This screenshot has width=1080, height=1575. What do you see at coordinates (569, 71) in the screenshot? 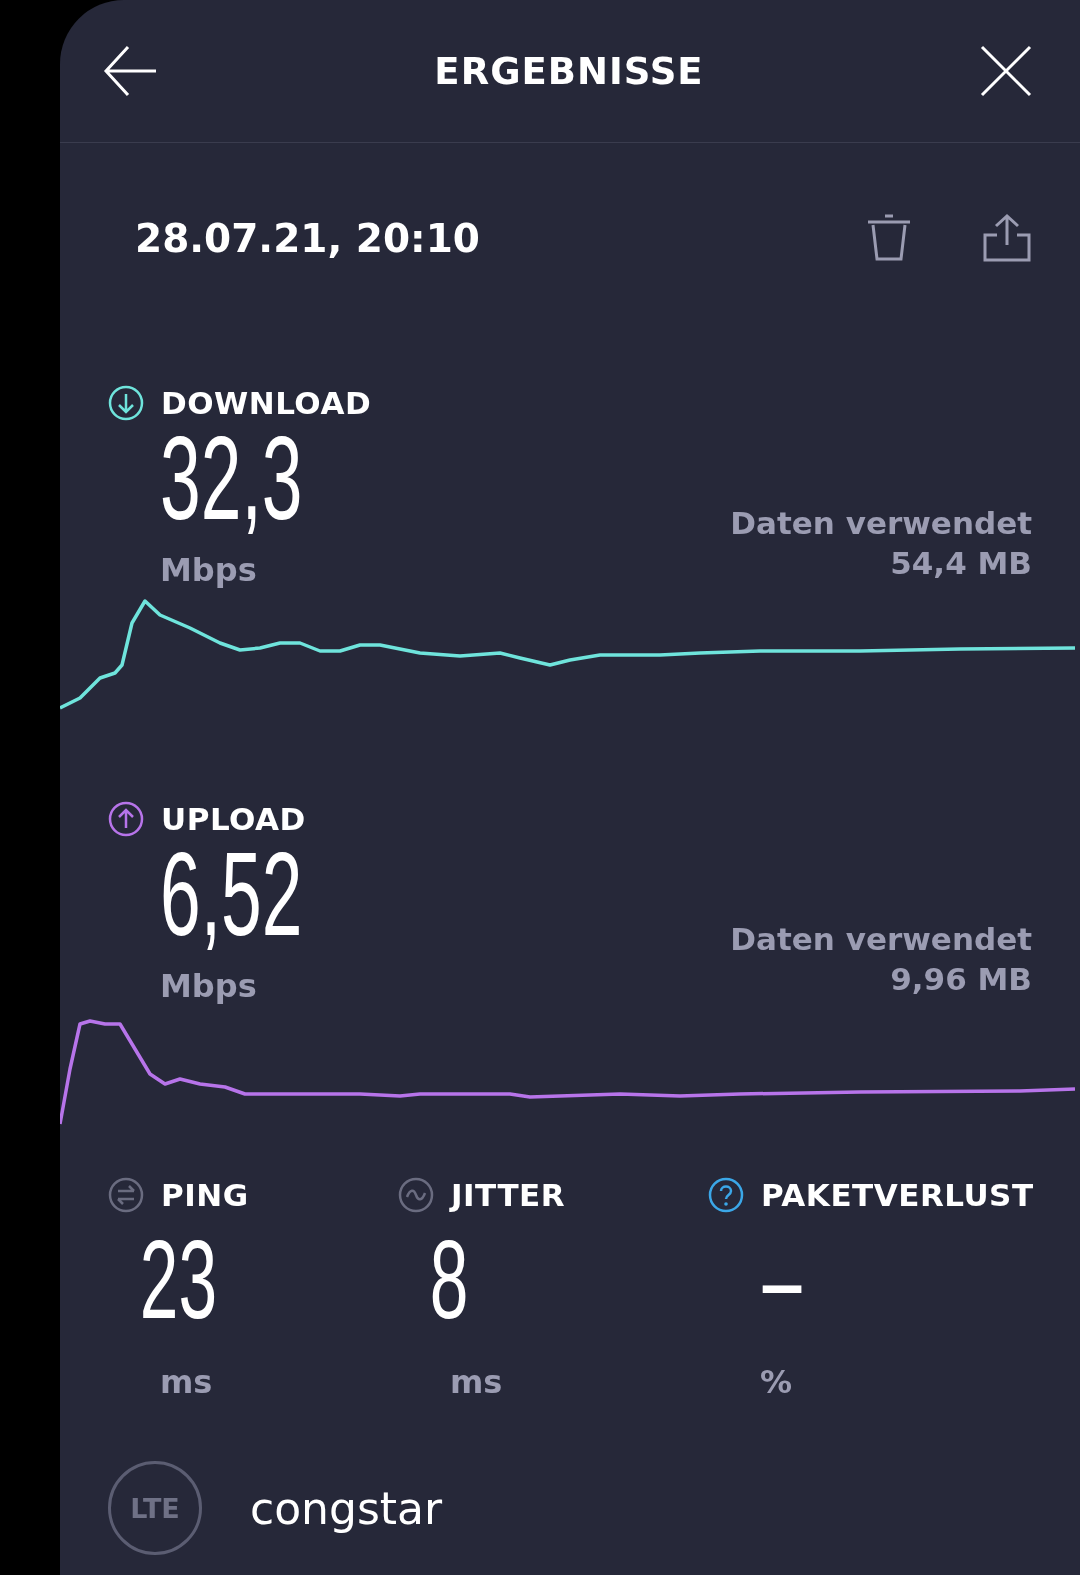
I see `screen-title: ERGEBNISSE` at bounding box center [569, 71].